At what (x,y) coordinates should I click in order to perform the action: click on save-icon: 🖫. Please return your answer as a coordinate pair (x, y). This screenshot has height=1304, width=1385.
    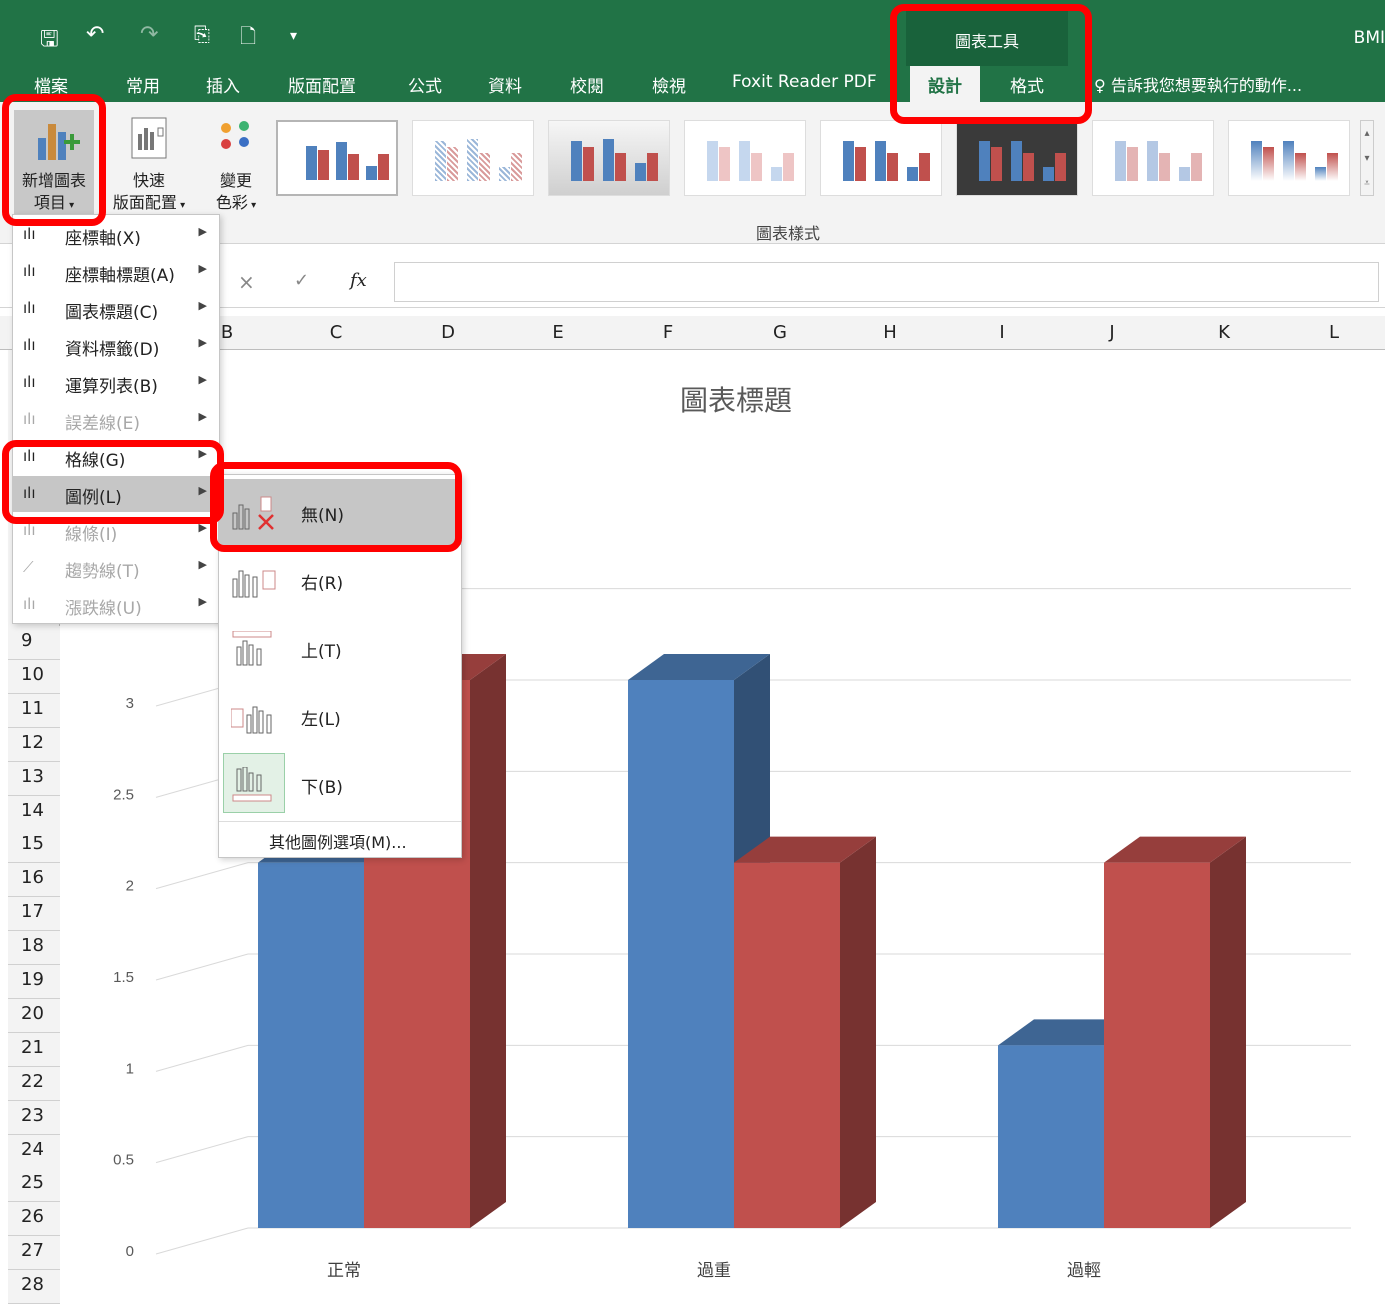
    Looking at the image, I should click on (49, 41).